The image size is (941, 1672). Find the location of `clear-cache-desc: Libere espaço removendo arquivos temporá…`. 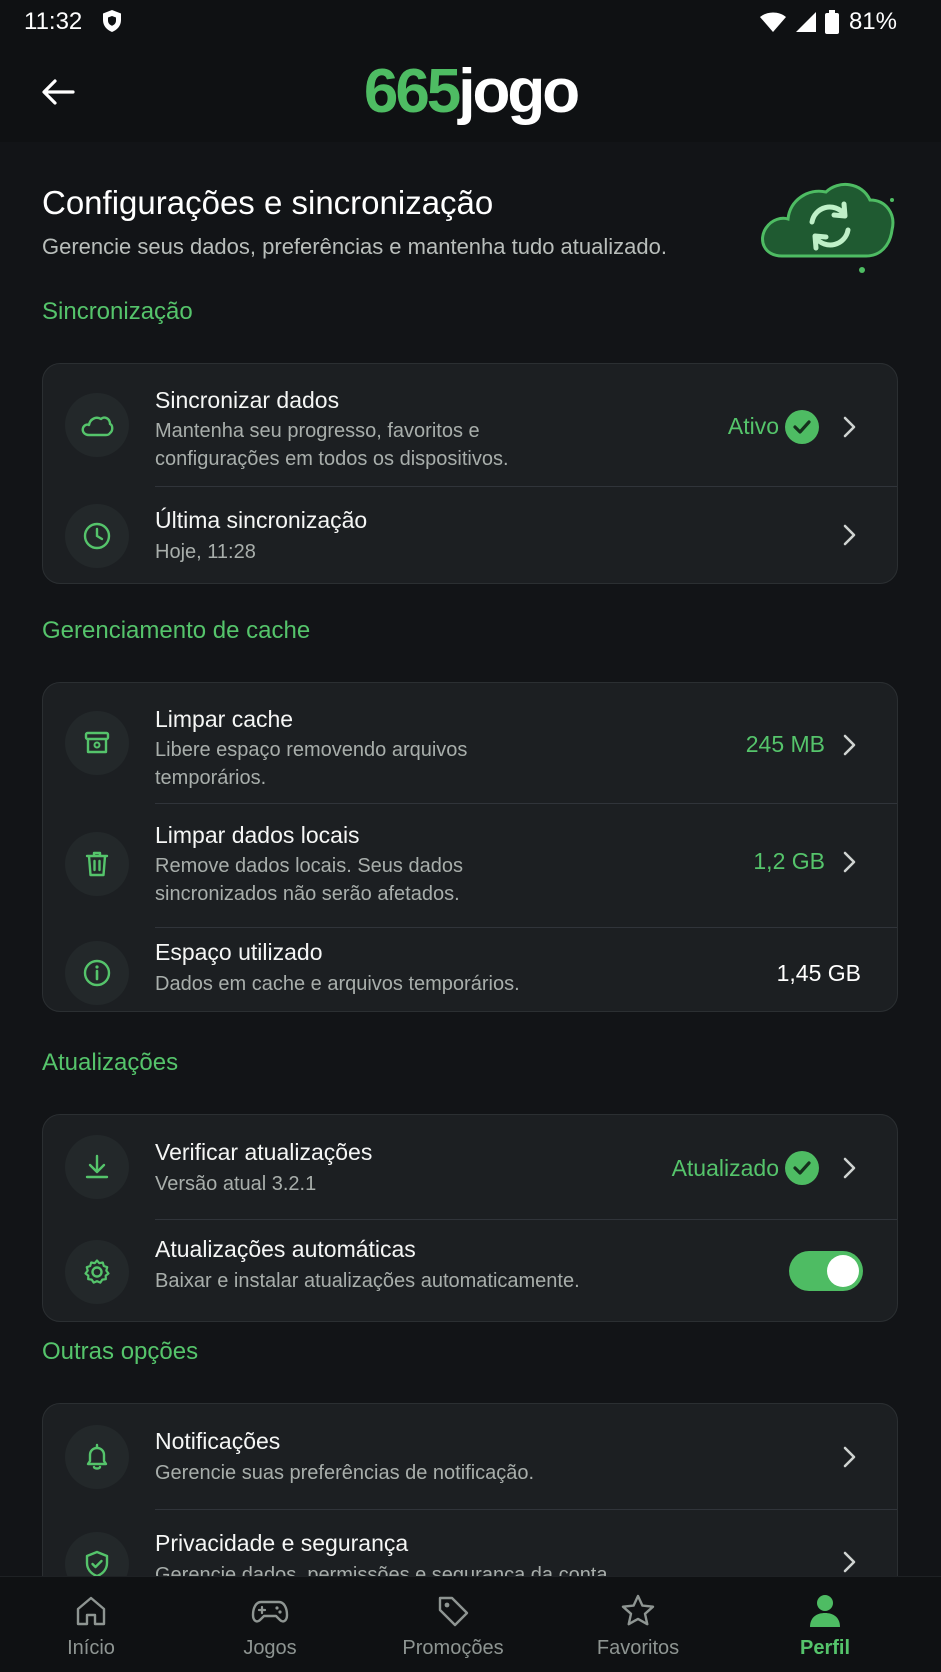

clear-cache-desc: Libere espaço removendo arquivos temporá… is located at coordinates (311, 764).